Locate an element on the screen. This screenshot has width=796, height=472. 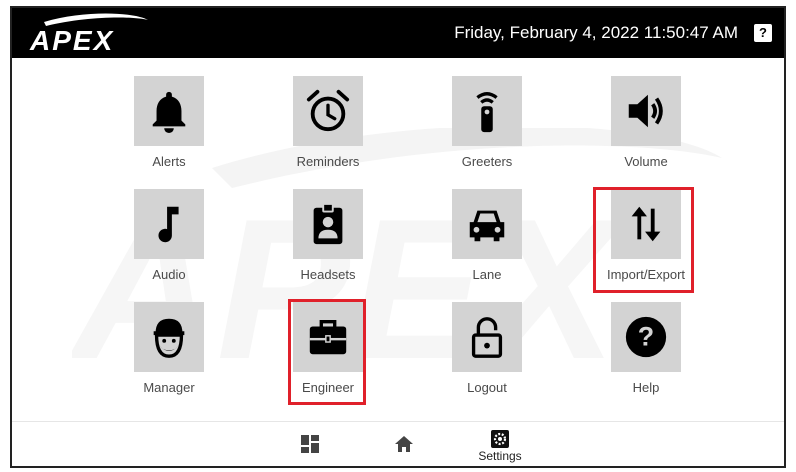
tile-label: Reminders is located at coordinates (328, 161).